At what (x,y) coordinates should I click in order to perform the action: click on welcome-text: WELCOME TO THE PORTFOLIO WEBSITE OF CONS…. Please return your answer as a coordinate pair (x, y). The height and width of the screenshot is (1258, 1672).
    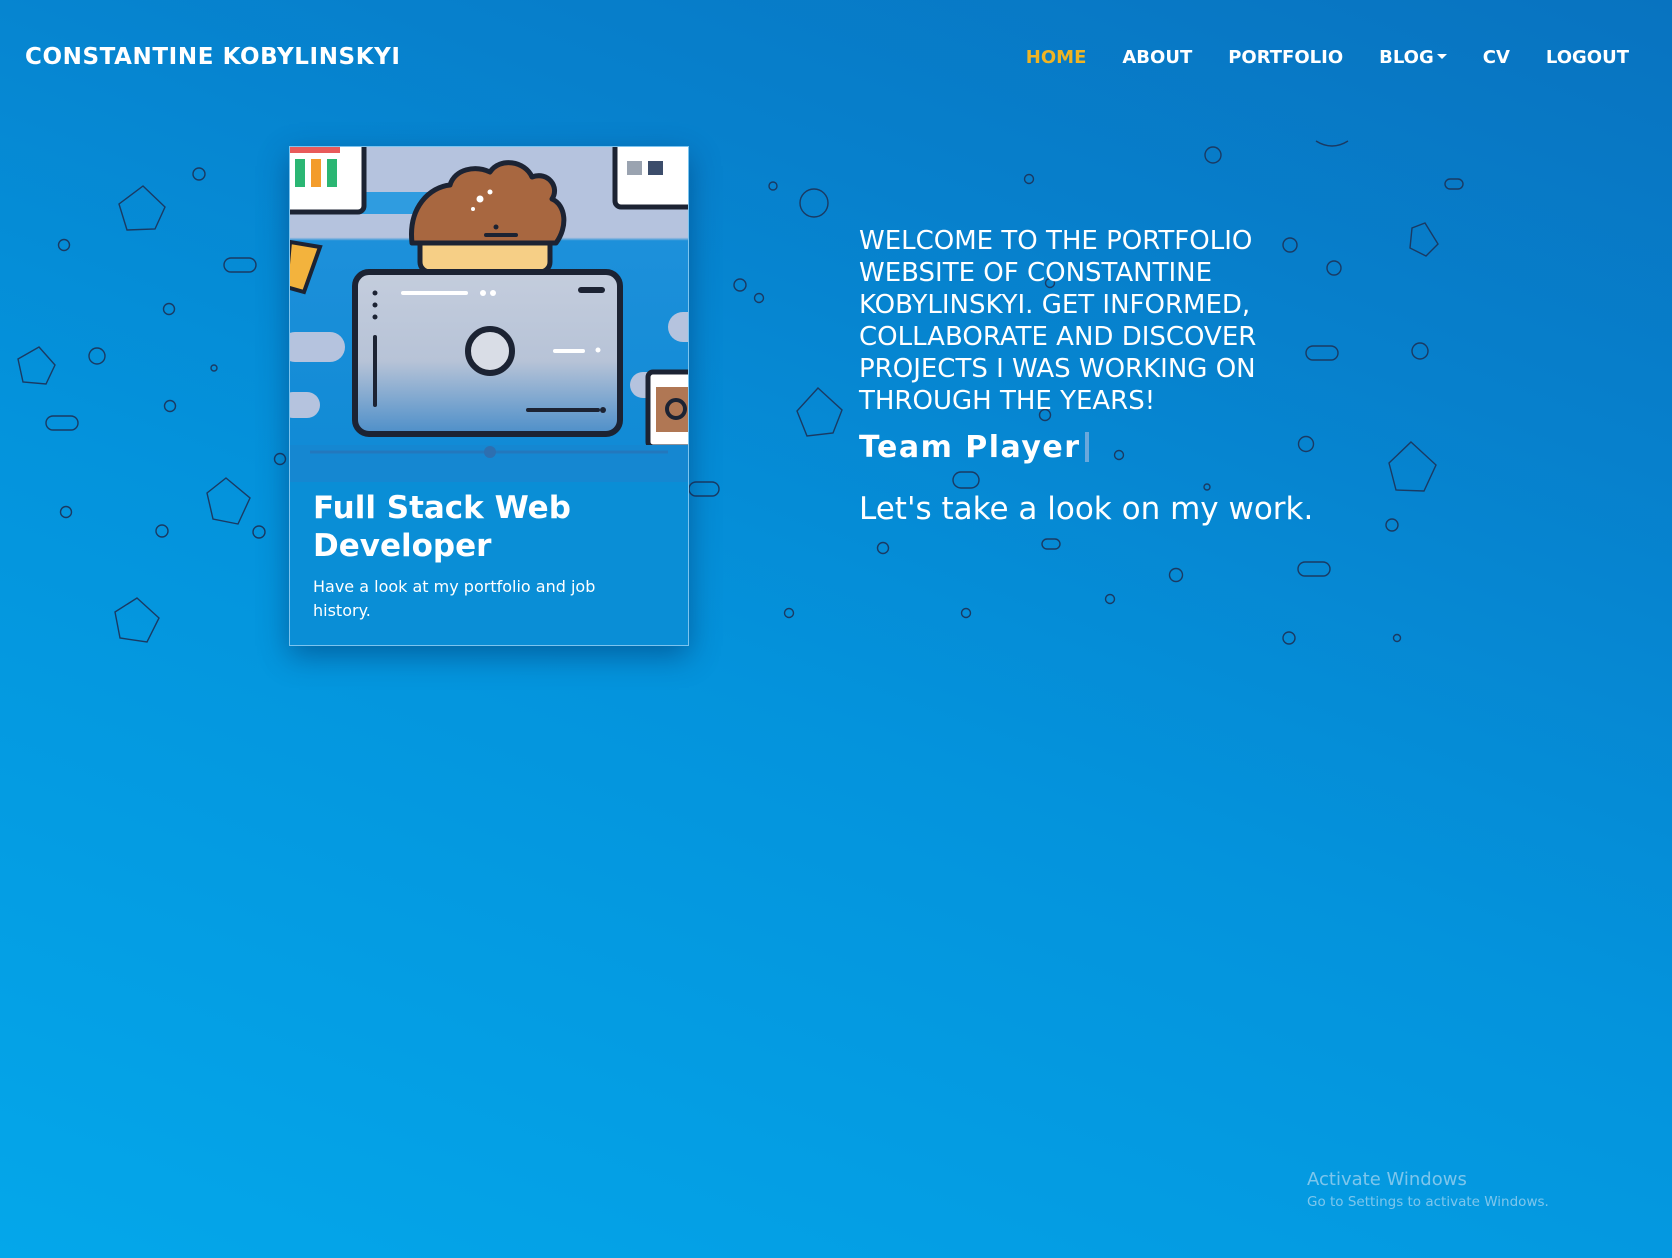
    Looking at the image, I should click on (1058, 321).